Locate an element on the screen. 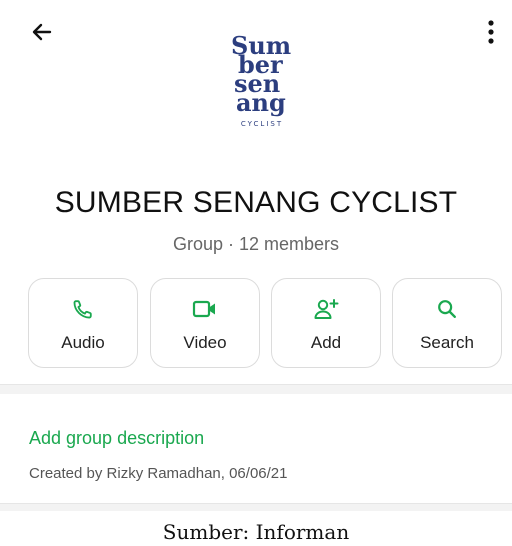 Image resolution: width=512 pixels, height=546 pixels. add-label: Add is located at coordinates (326, 342).